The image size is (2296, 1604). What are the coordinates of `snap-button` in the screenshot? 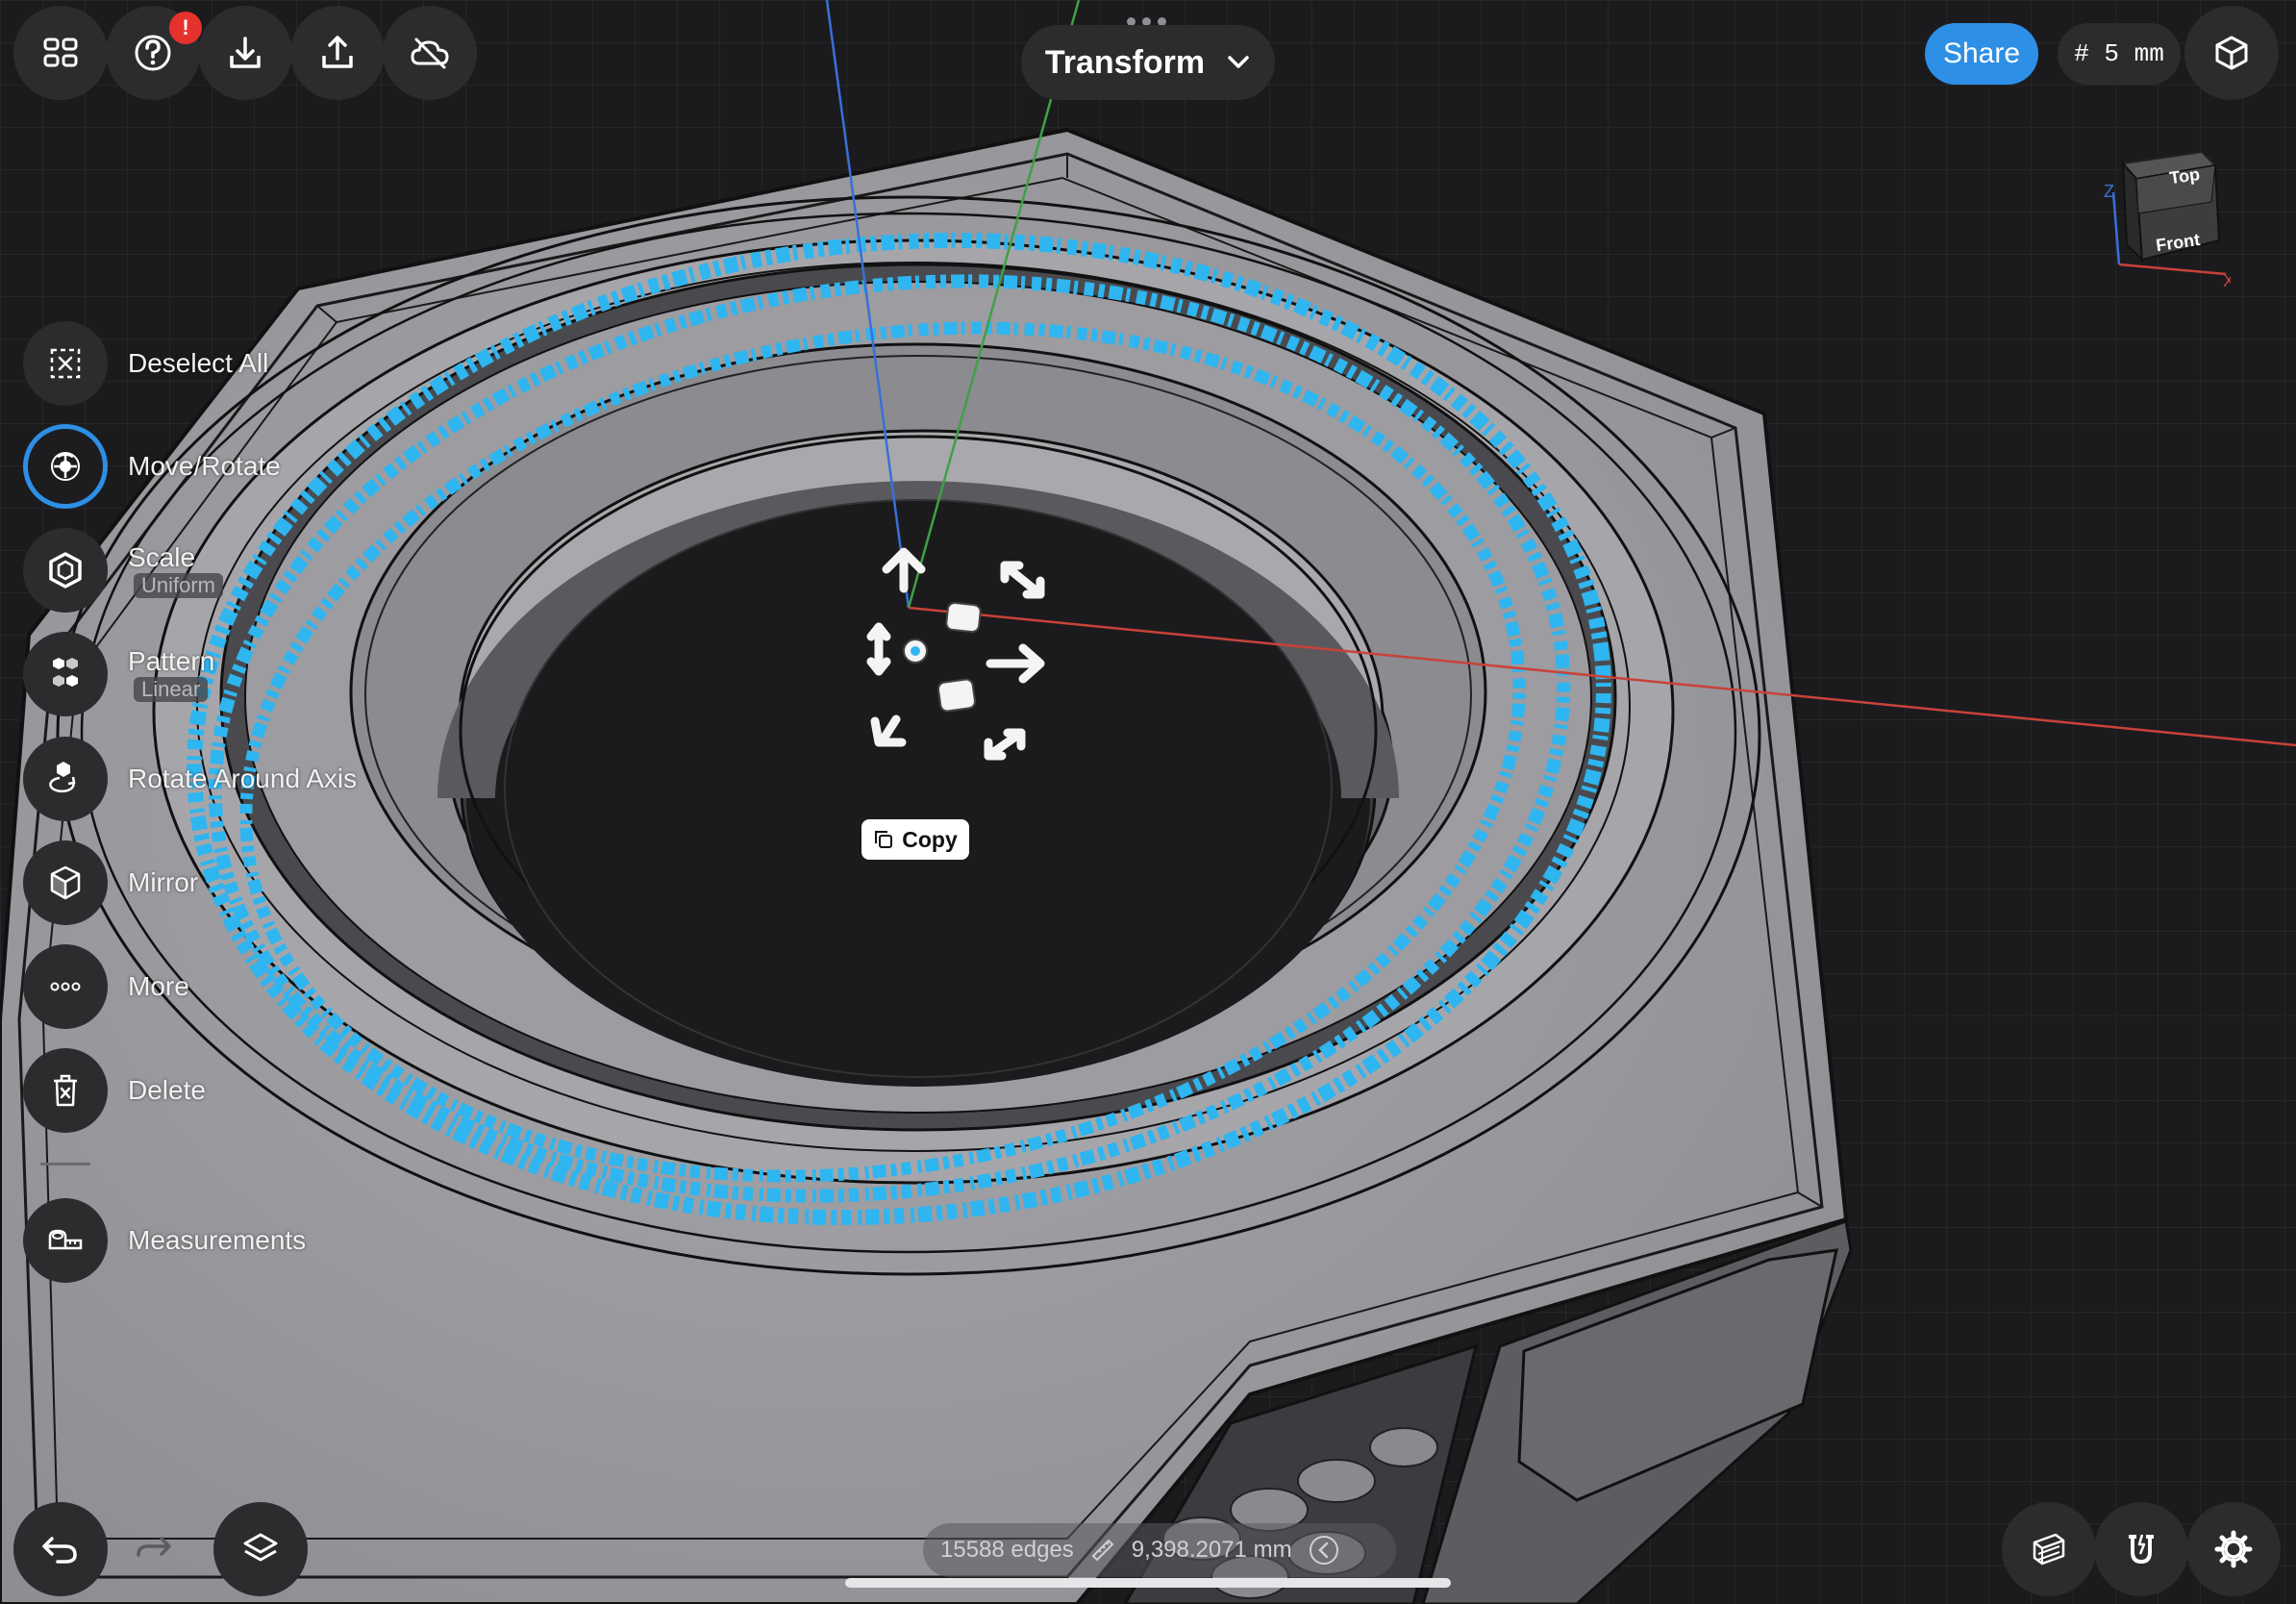 It's located at (2141, 1549).